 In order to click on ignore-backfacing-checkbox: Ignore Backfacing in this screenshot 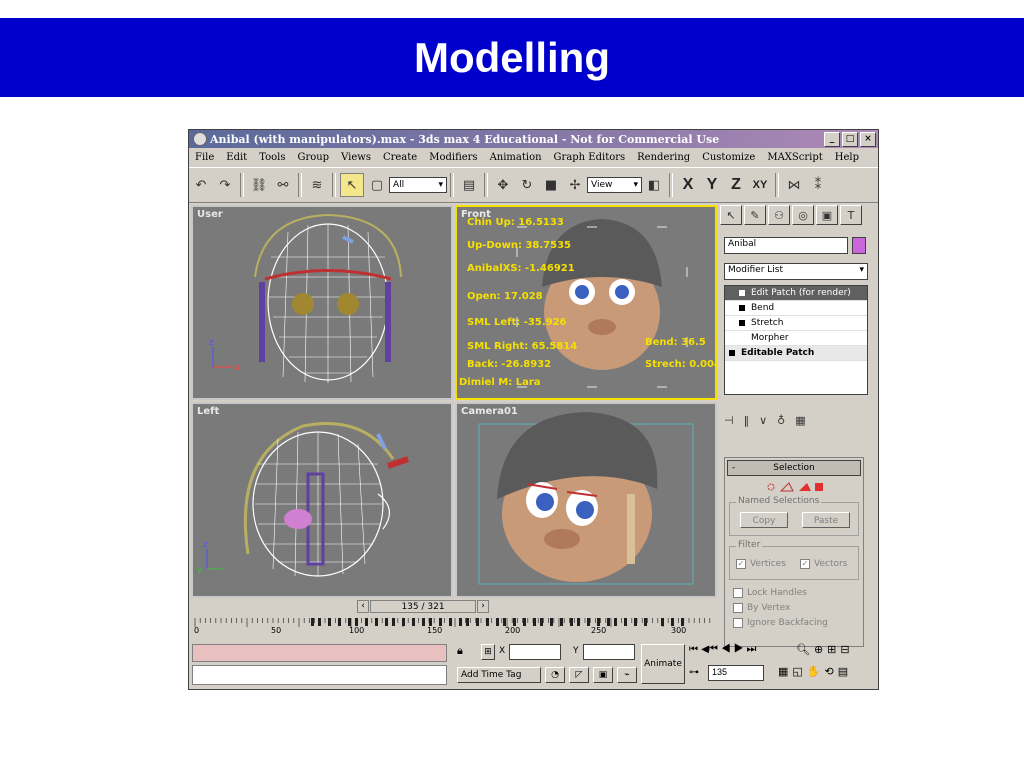, I will do `click(780, 623)`.